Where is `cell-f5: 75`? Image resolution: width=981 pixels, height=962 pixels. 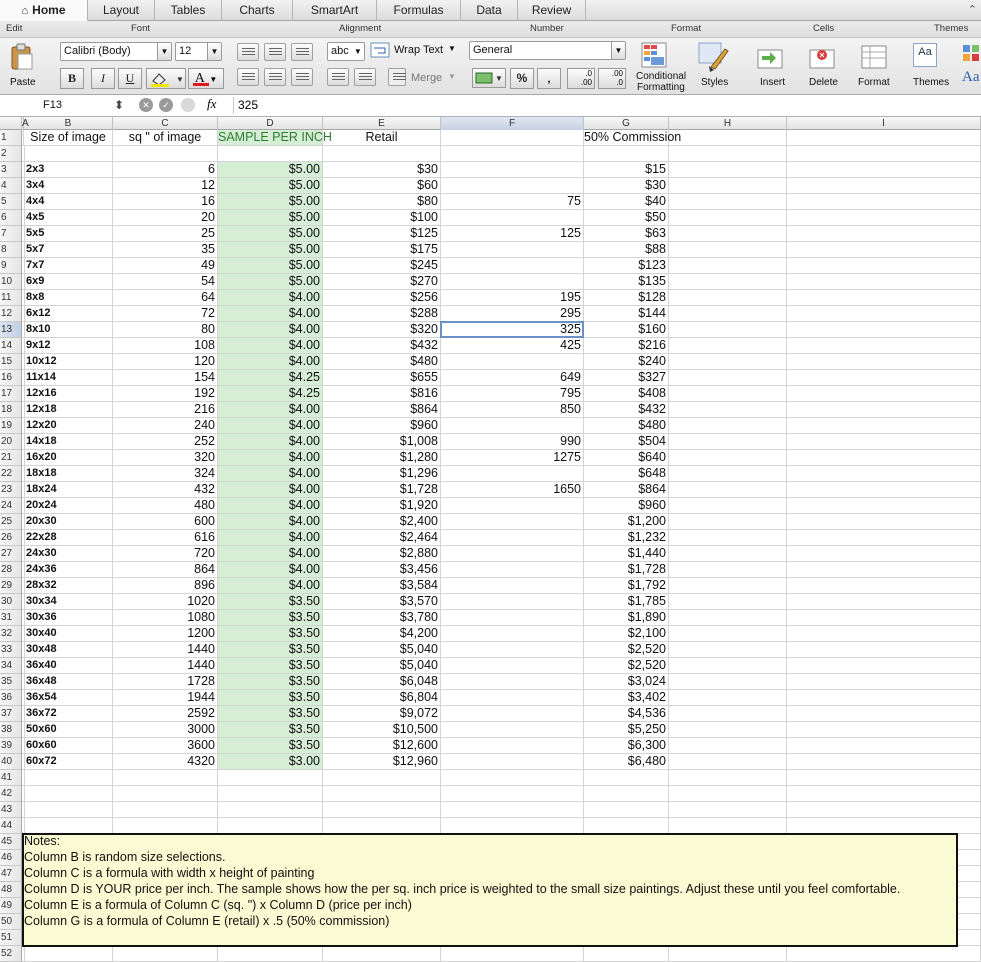
cell-f5: 75 is located at coordinates (512, 202).